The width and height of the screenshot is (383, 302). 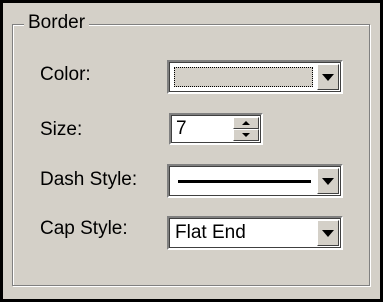 I want to click on group-title: Border, so click(x=57, y=23).